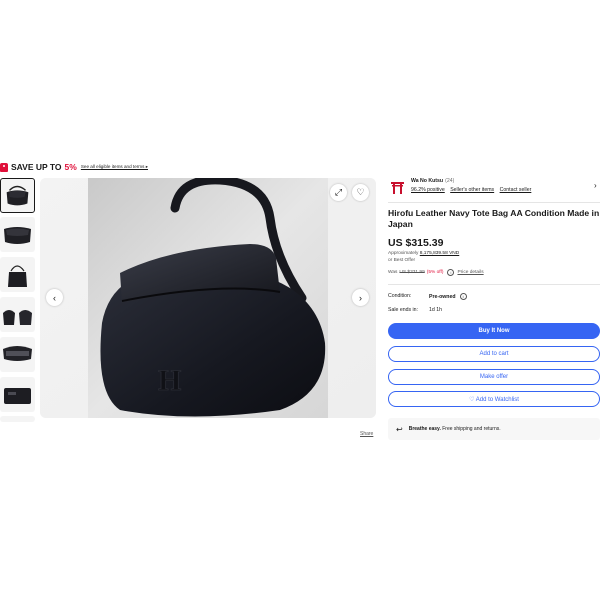 The height and width of the screenshot is (600, 600). I want to click on promo-terms-link: See all eligible items and terms ▸, so click(114, 167).